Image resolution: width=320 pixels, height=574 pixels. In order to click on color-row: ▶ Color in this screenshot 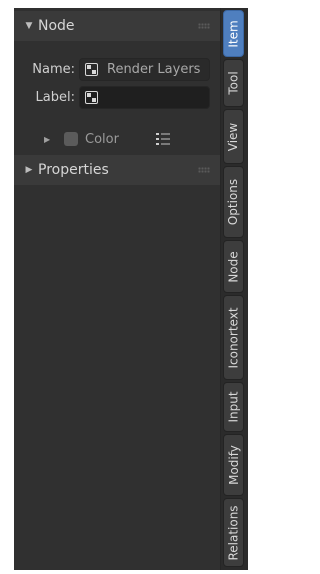, I will do `click(117, 139)`.